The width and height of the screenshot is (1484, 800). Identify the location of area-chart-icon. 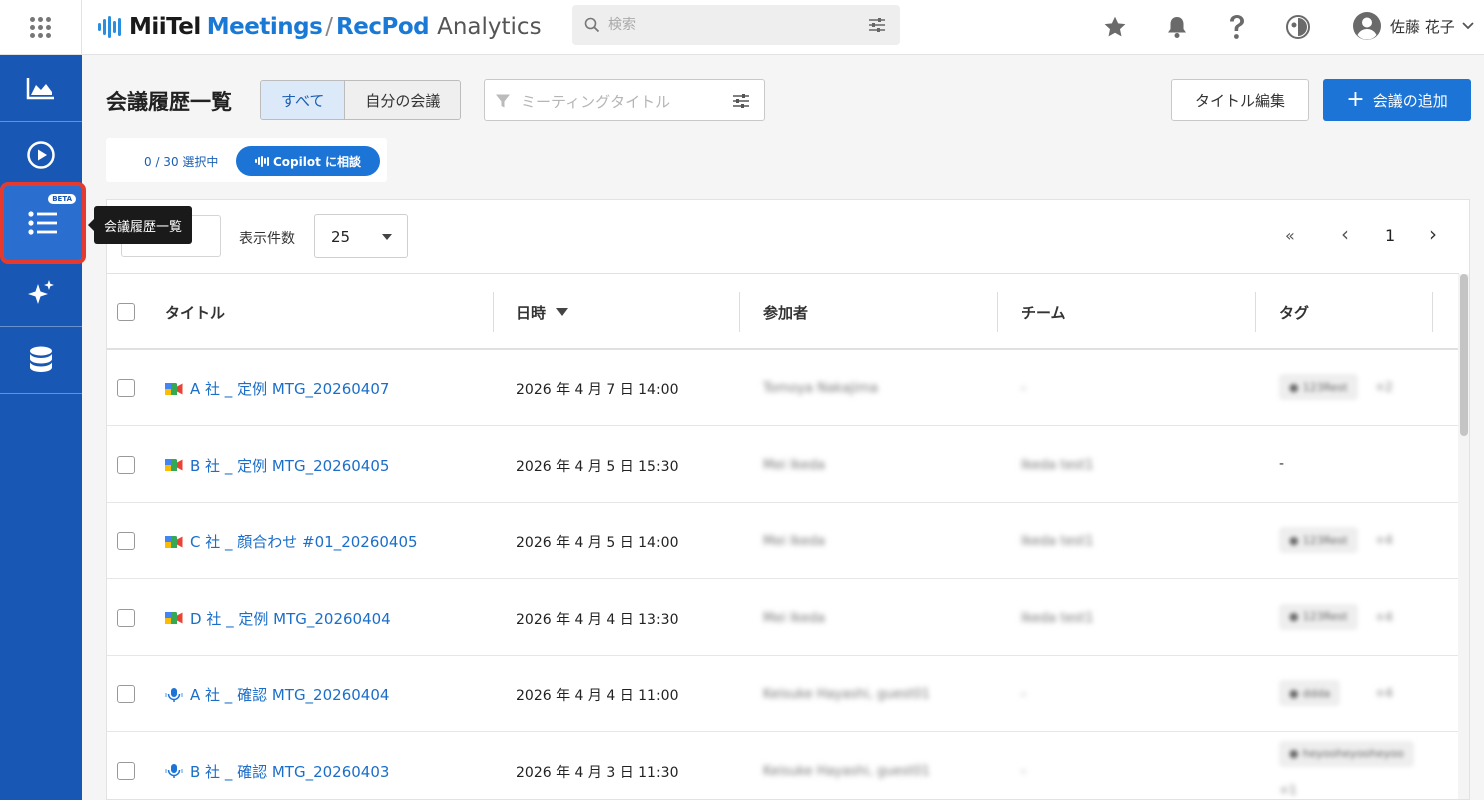
(40, 89).